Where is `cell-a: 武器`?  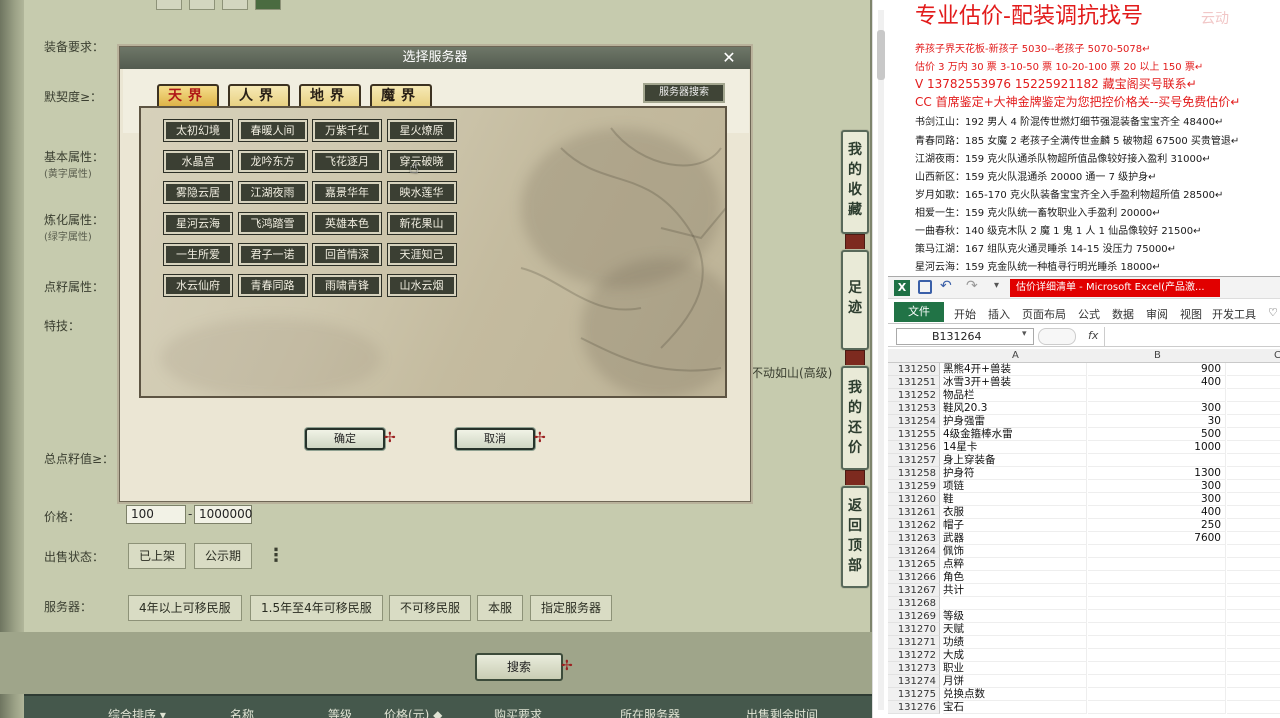 cell-a: 武器 is located at coordinates (1015, 538).